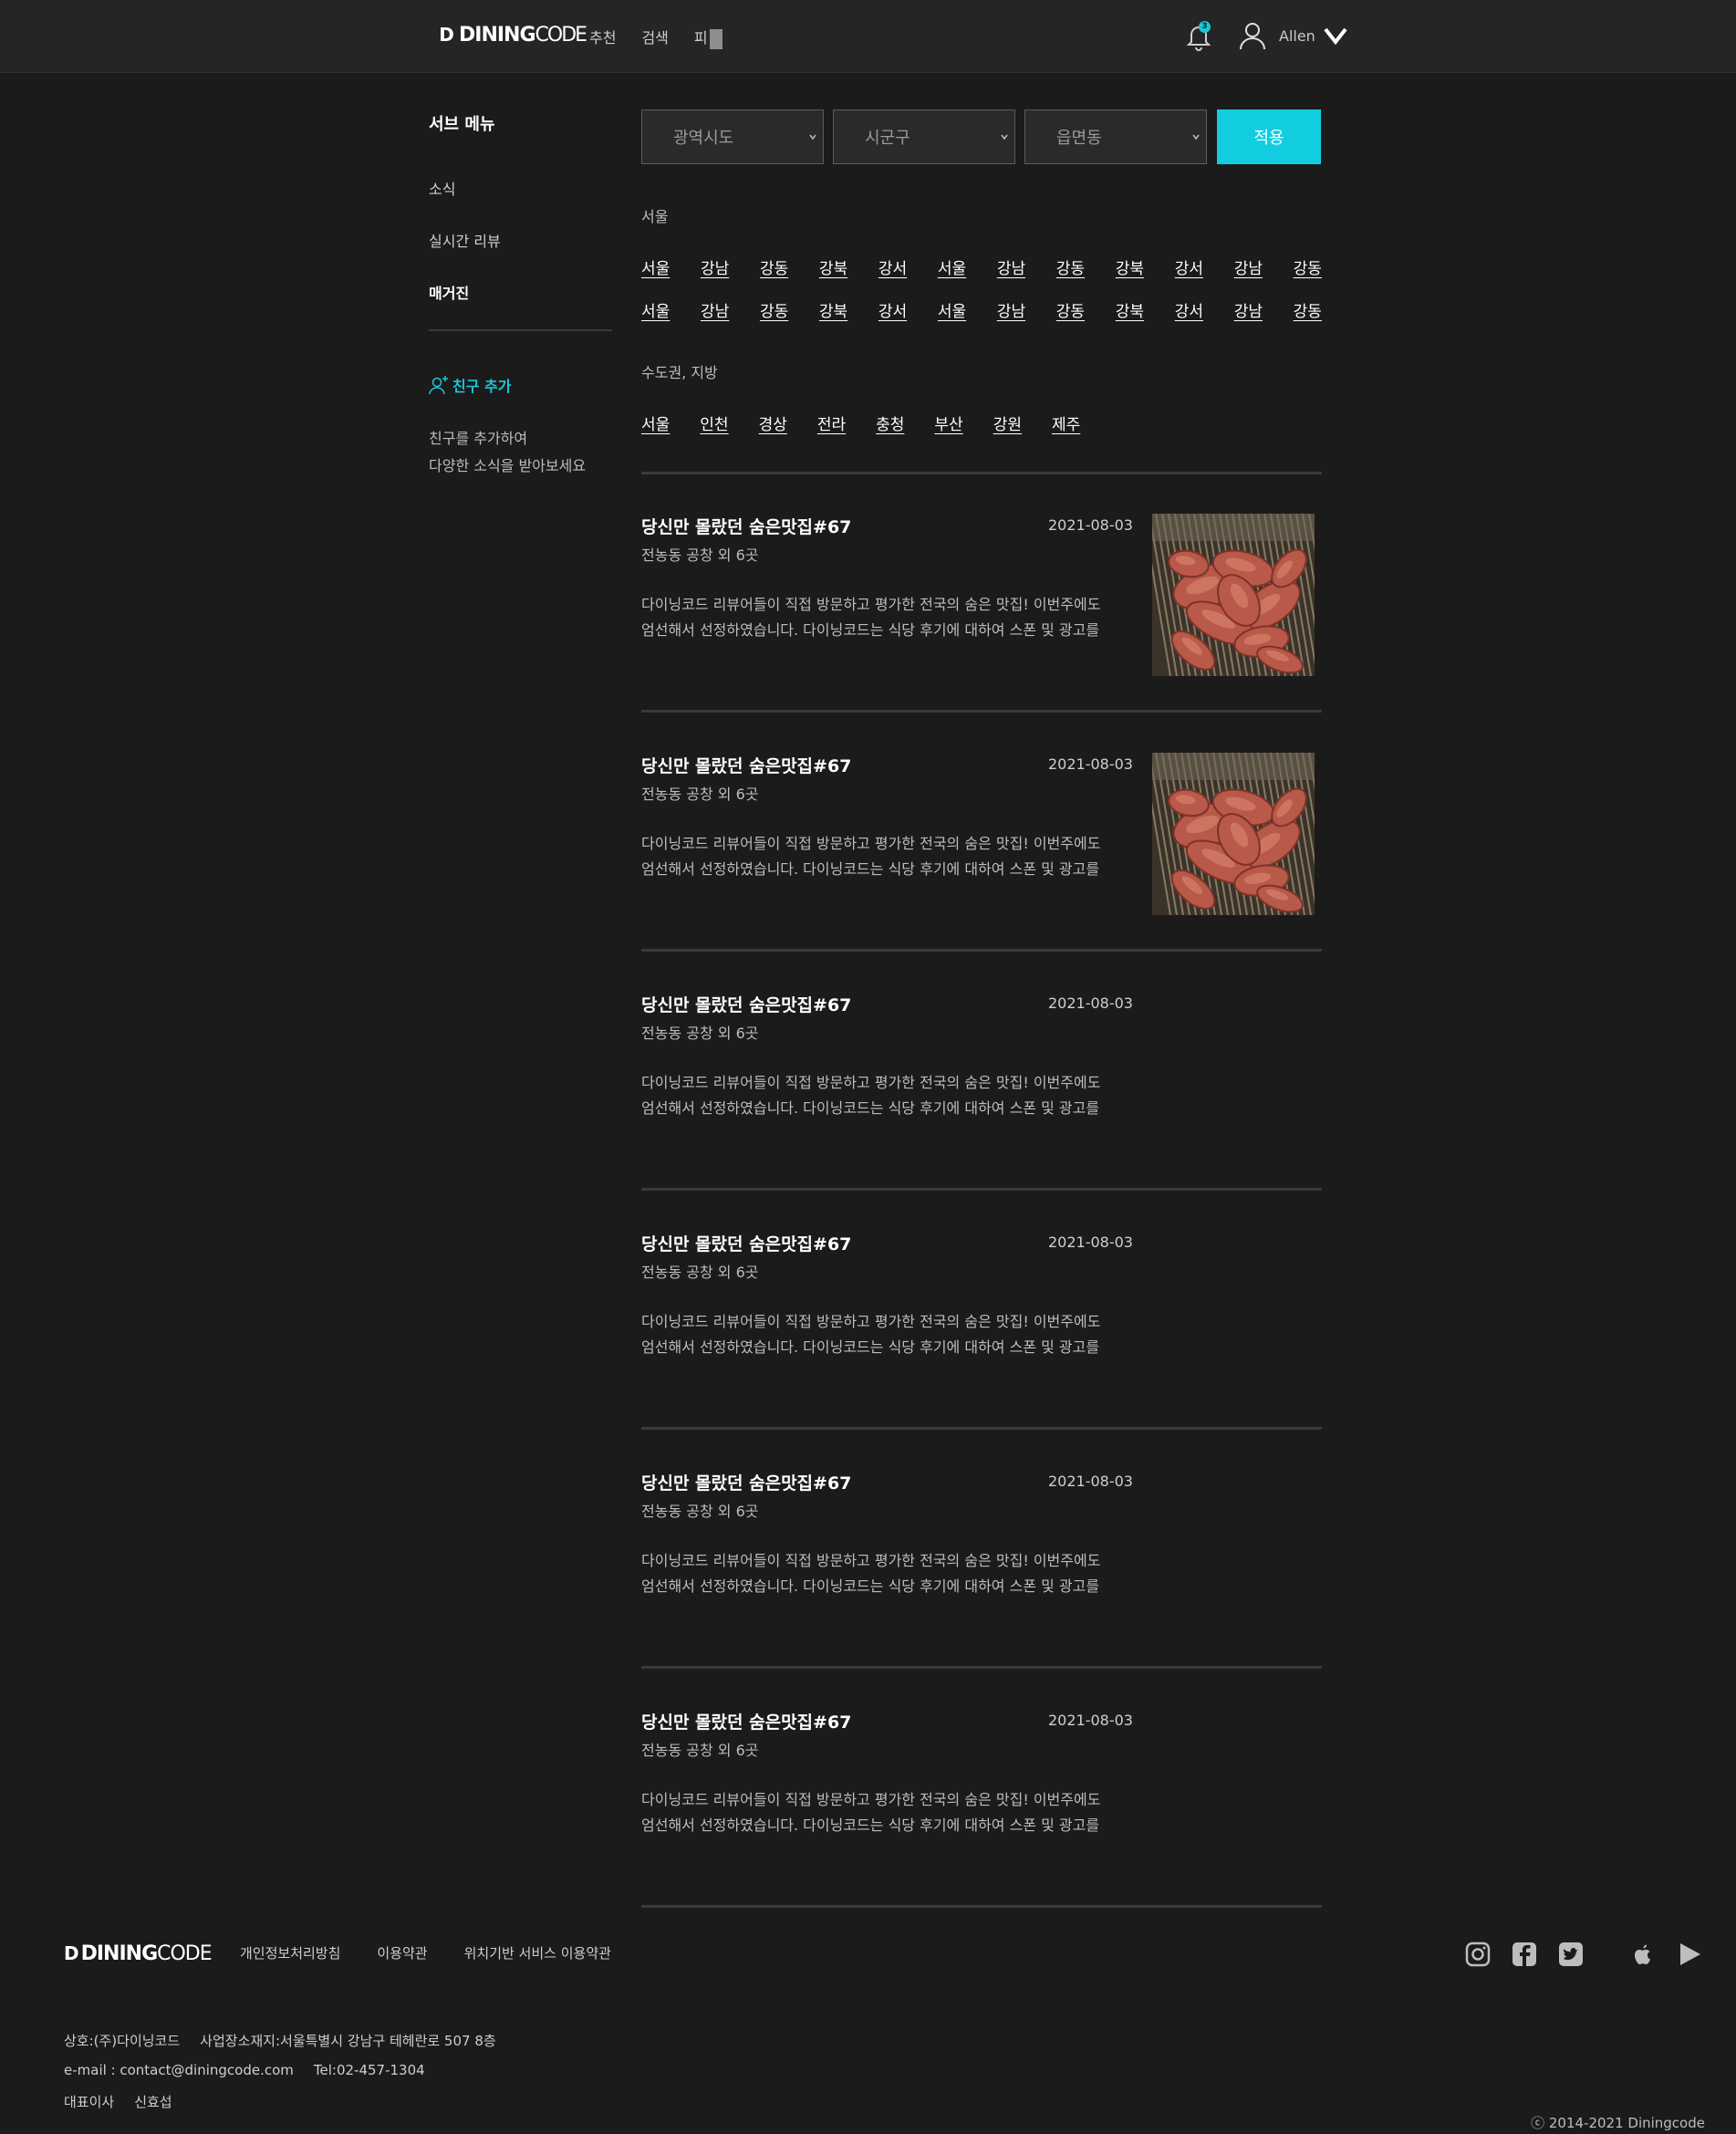 This screenshot has height=2134, width=1736. Describe the element at coordinates (708, 37) in the screenshot. I see `nav-feed: 피` at that location.